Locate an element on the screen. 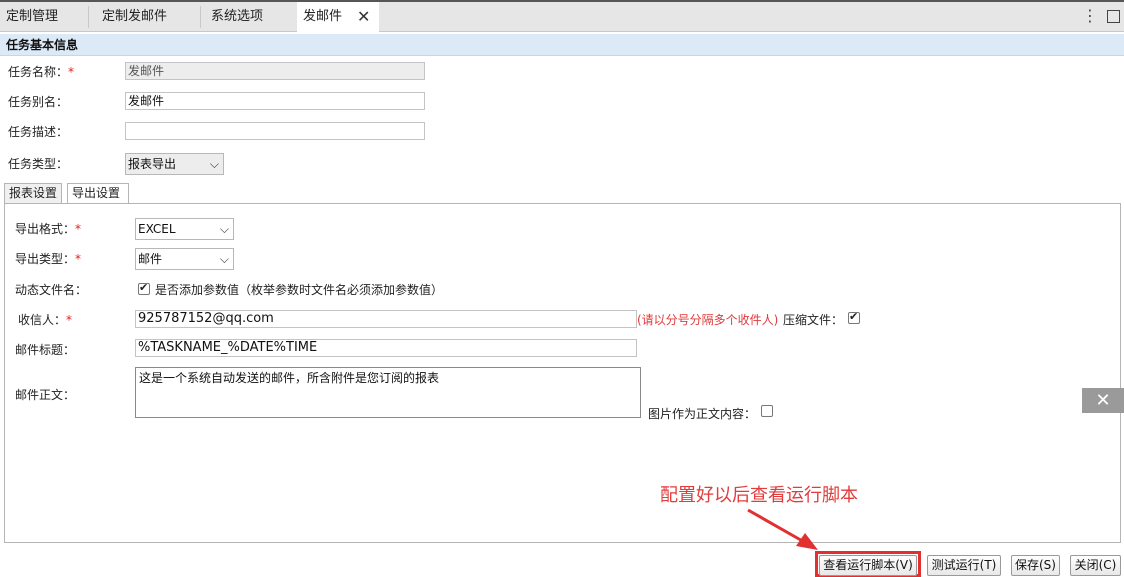 The height and width of the screenshot is (577, 1124). close-button: 关闭(C) is located at coordinates (1095, 565).